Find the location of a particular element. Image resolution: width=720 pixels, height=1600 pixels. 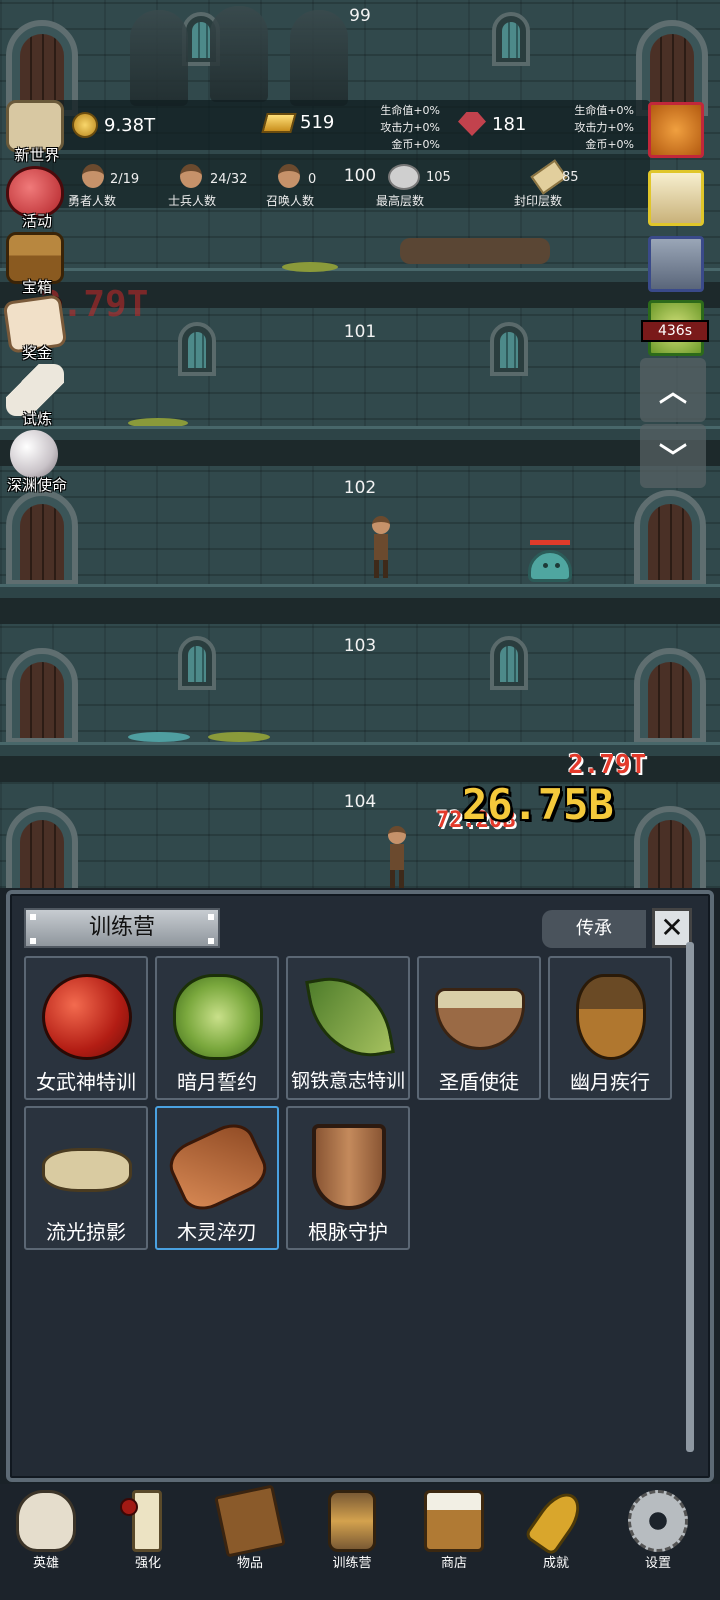

lantern-icon is located at coordinates (352, 1521).